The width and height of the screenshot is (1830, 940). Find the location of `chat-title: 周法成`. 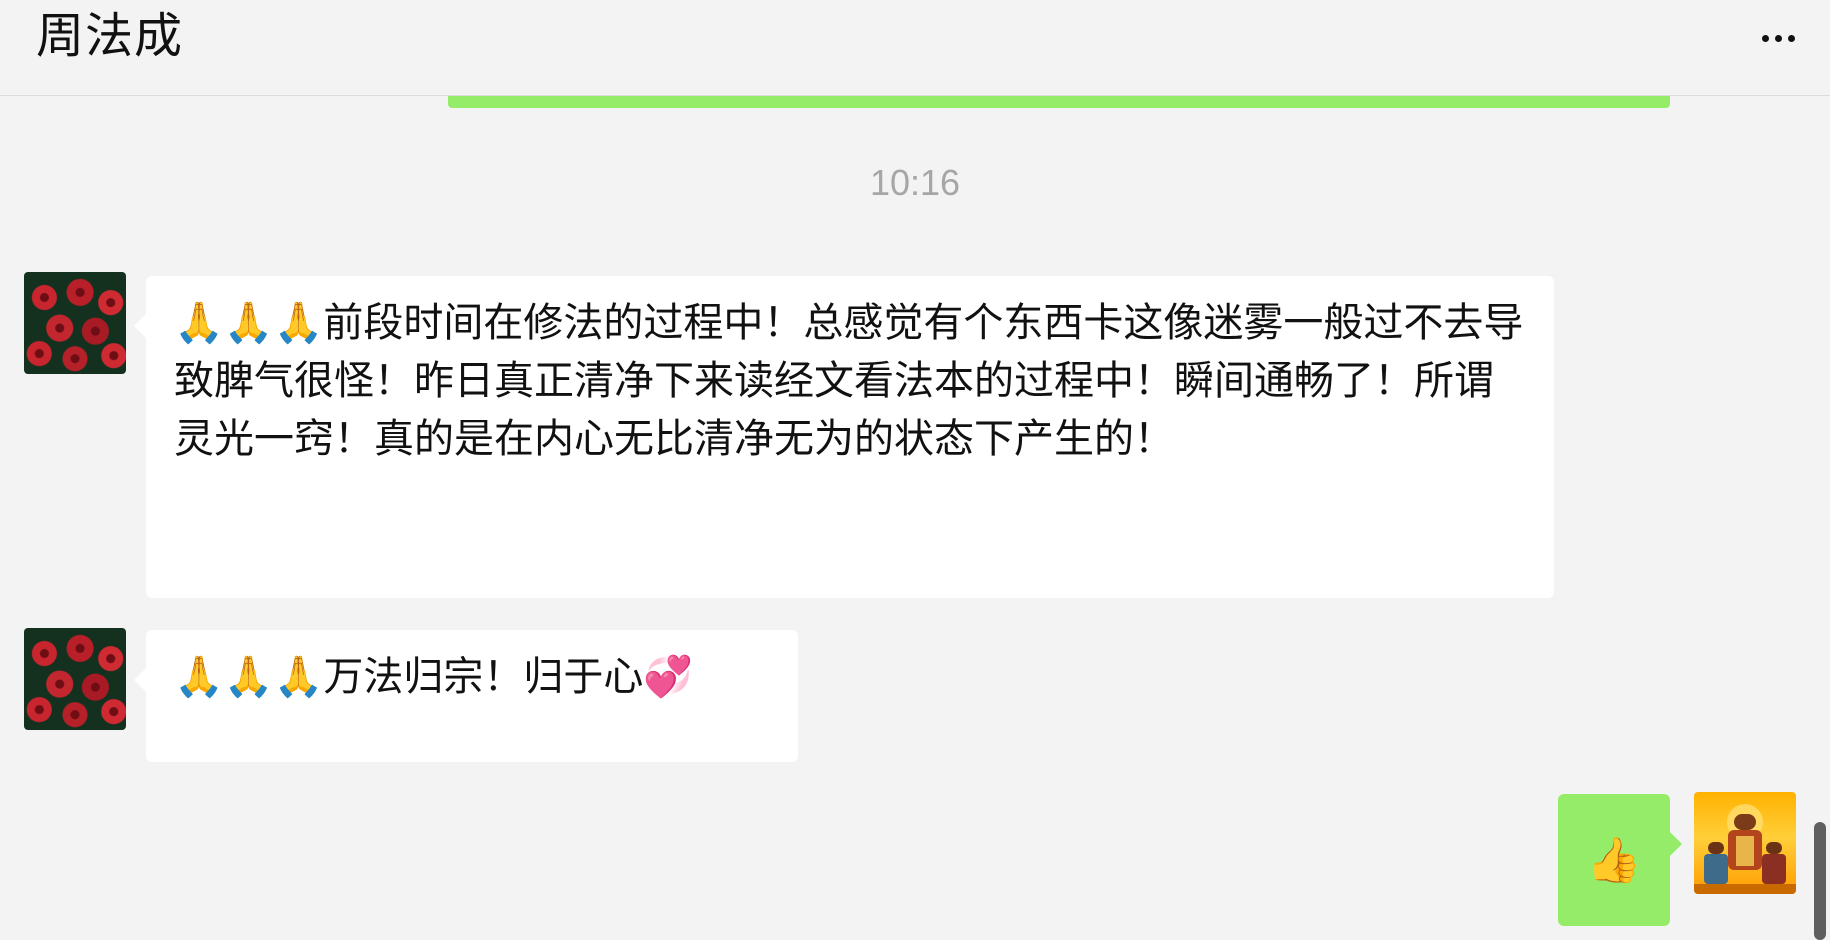

chat-title: 周法成 is located at coordinates (110, 36).